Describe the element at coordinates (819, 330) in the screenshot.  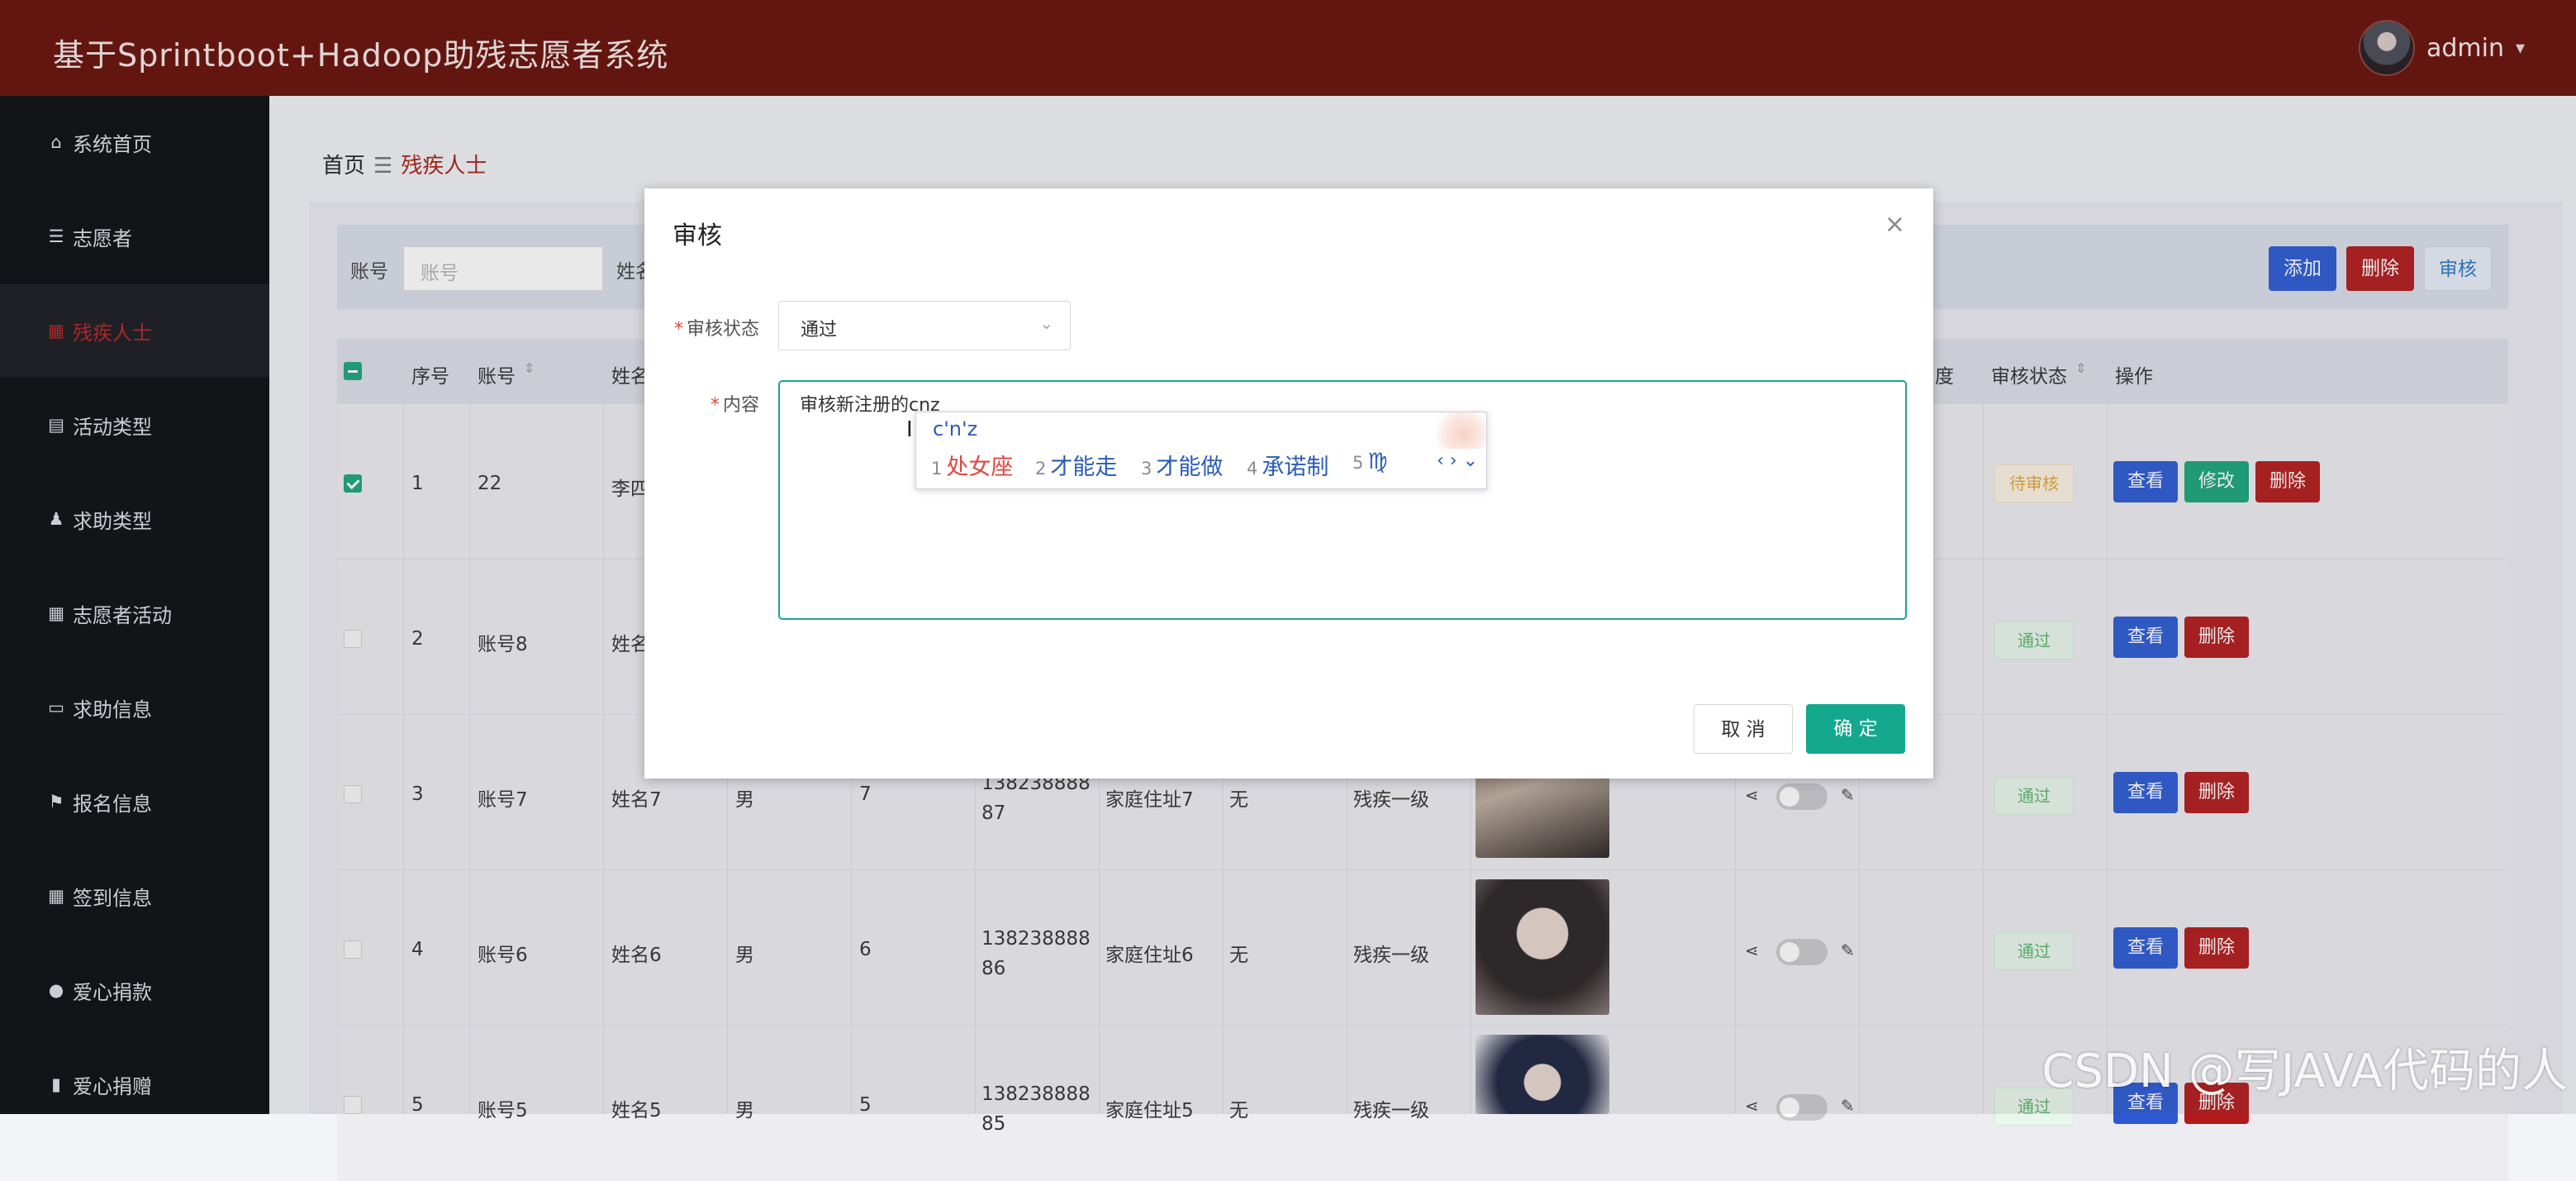
I see `audit-status-value: 通过` at that location.